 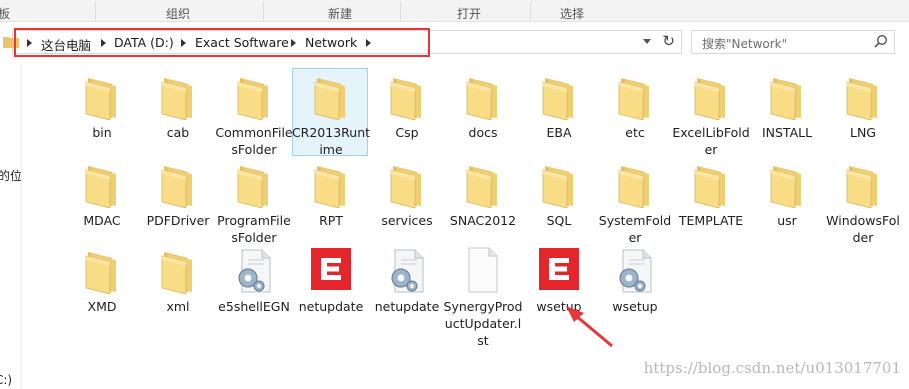 I want to click on file-item-label: etc, so click(x=635, y=132).